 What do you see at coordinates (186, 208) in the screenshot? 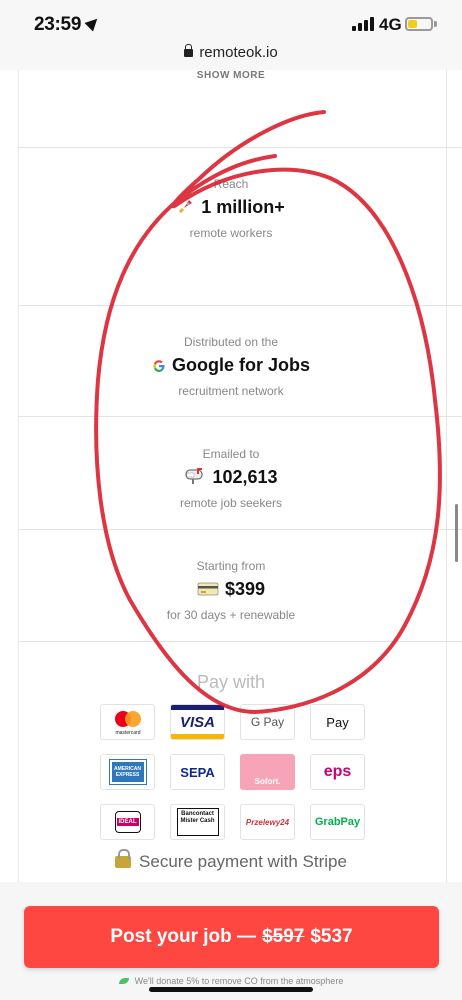
I see `rocket-icon` at bounding box center [186, 208].